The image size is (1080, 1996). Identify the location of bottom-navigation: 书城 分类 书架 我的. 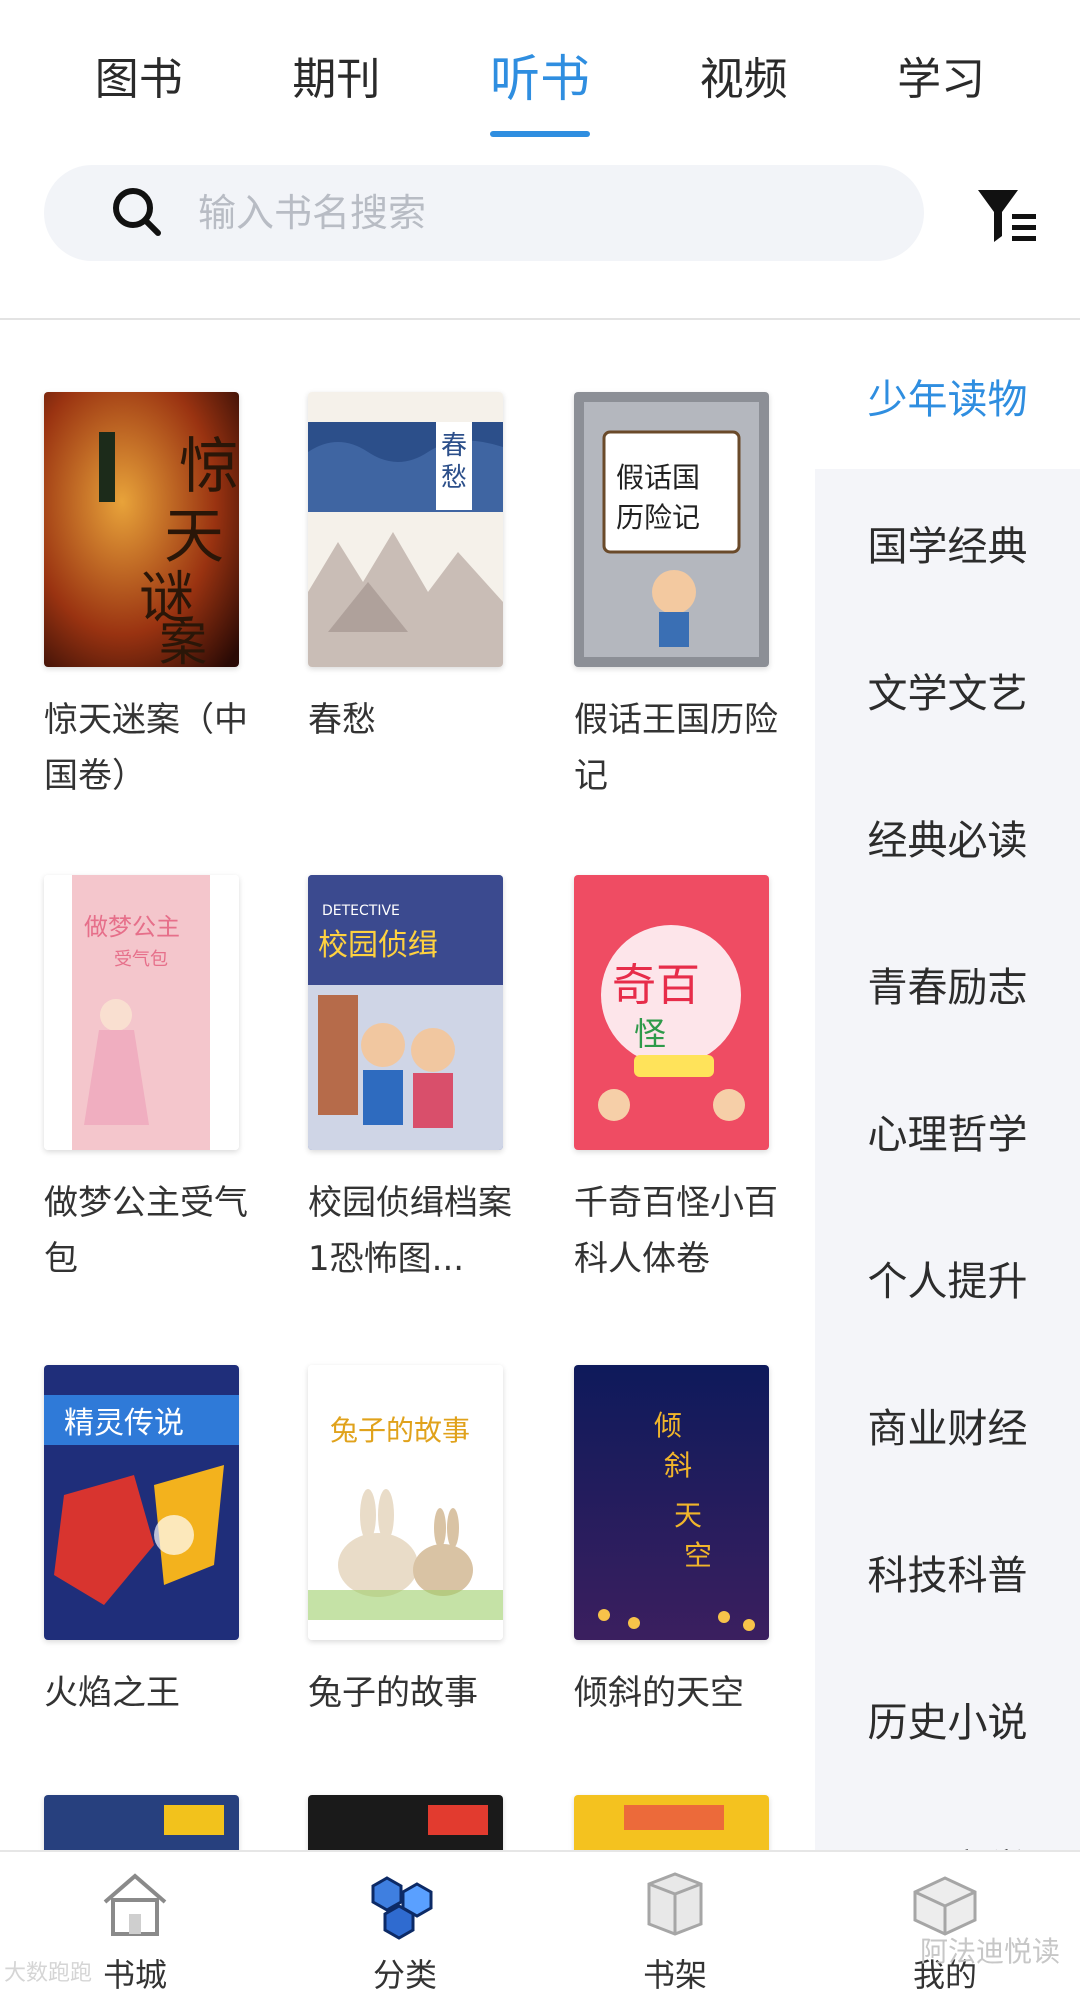
(540, 1923).